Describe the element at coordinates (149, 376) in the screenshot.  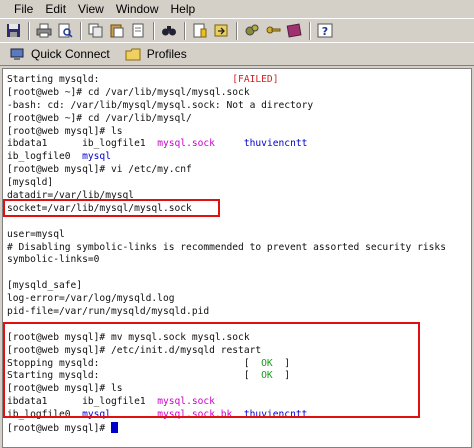
I see `terminal-line: Starting mysqld: [ OK ]` at that location.